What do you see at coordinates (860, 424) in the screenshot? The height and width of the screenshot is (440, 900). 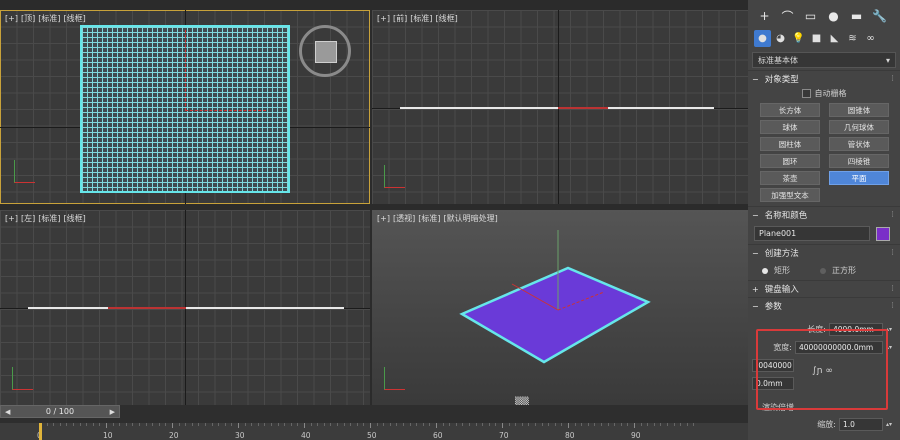 I see `scale-spinner: 1.0` at bounding box center [860, 424].